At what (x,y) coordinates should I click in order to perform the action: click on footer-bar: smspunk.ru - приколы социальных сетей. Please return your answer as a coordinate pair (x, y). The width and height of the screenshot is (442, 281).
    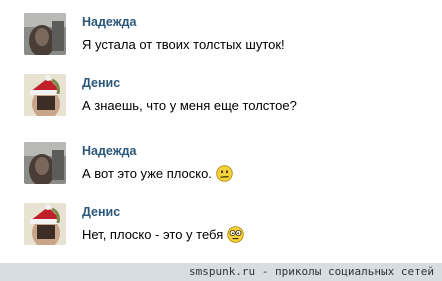
    Looking at the image, I should click on (221, 272).